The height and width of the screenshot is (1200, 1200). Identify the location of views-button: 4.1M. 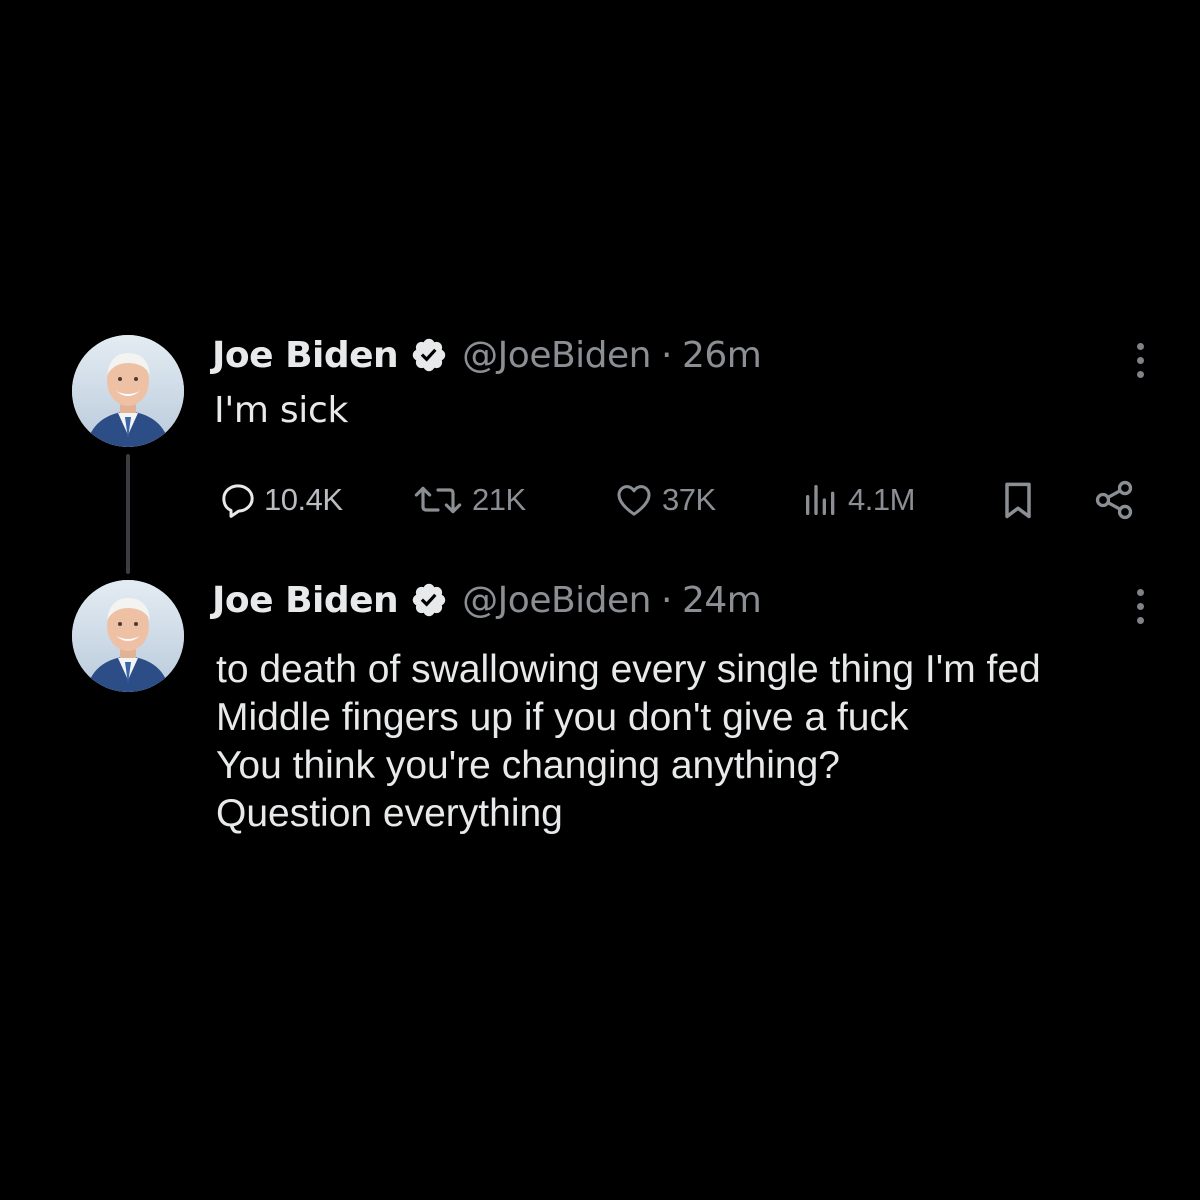
(857, 500).